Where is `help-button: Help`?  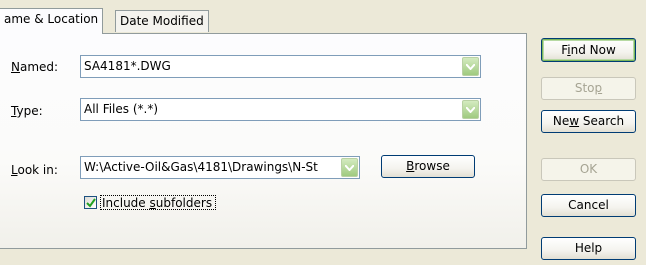
help-button: Help is located at coordinates (588, 248).